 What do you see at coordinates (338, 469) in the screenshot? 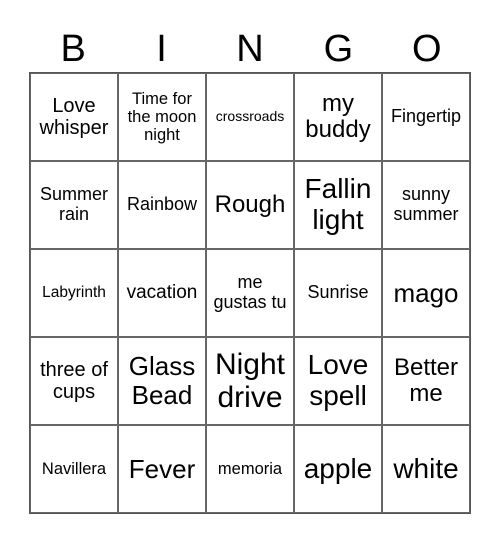
I see `bingo-cell: apple` at bounding box center [338, 469].